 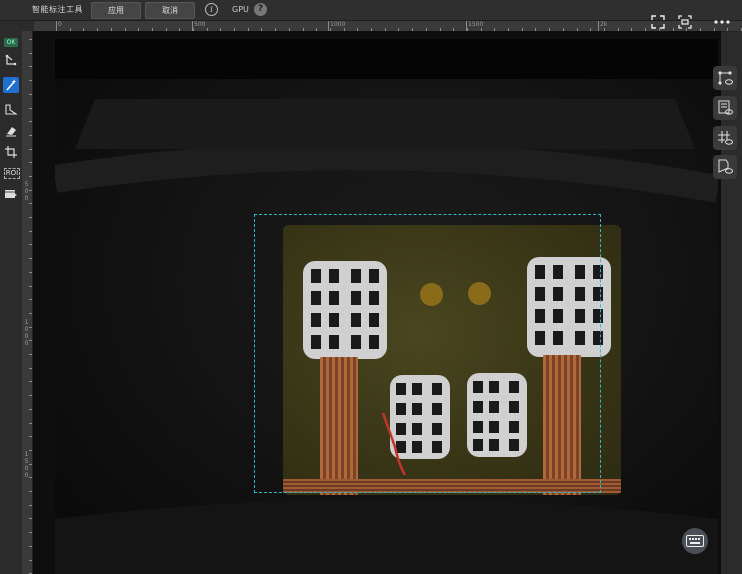 I want to click on fit-screen-icon, so click(x=685, y=22).